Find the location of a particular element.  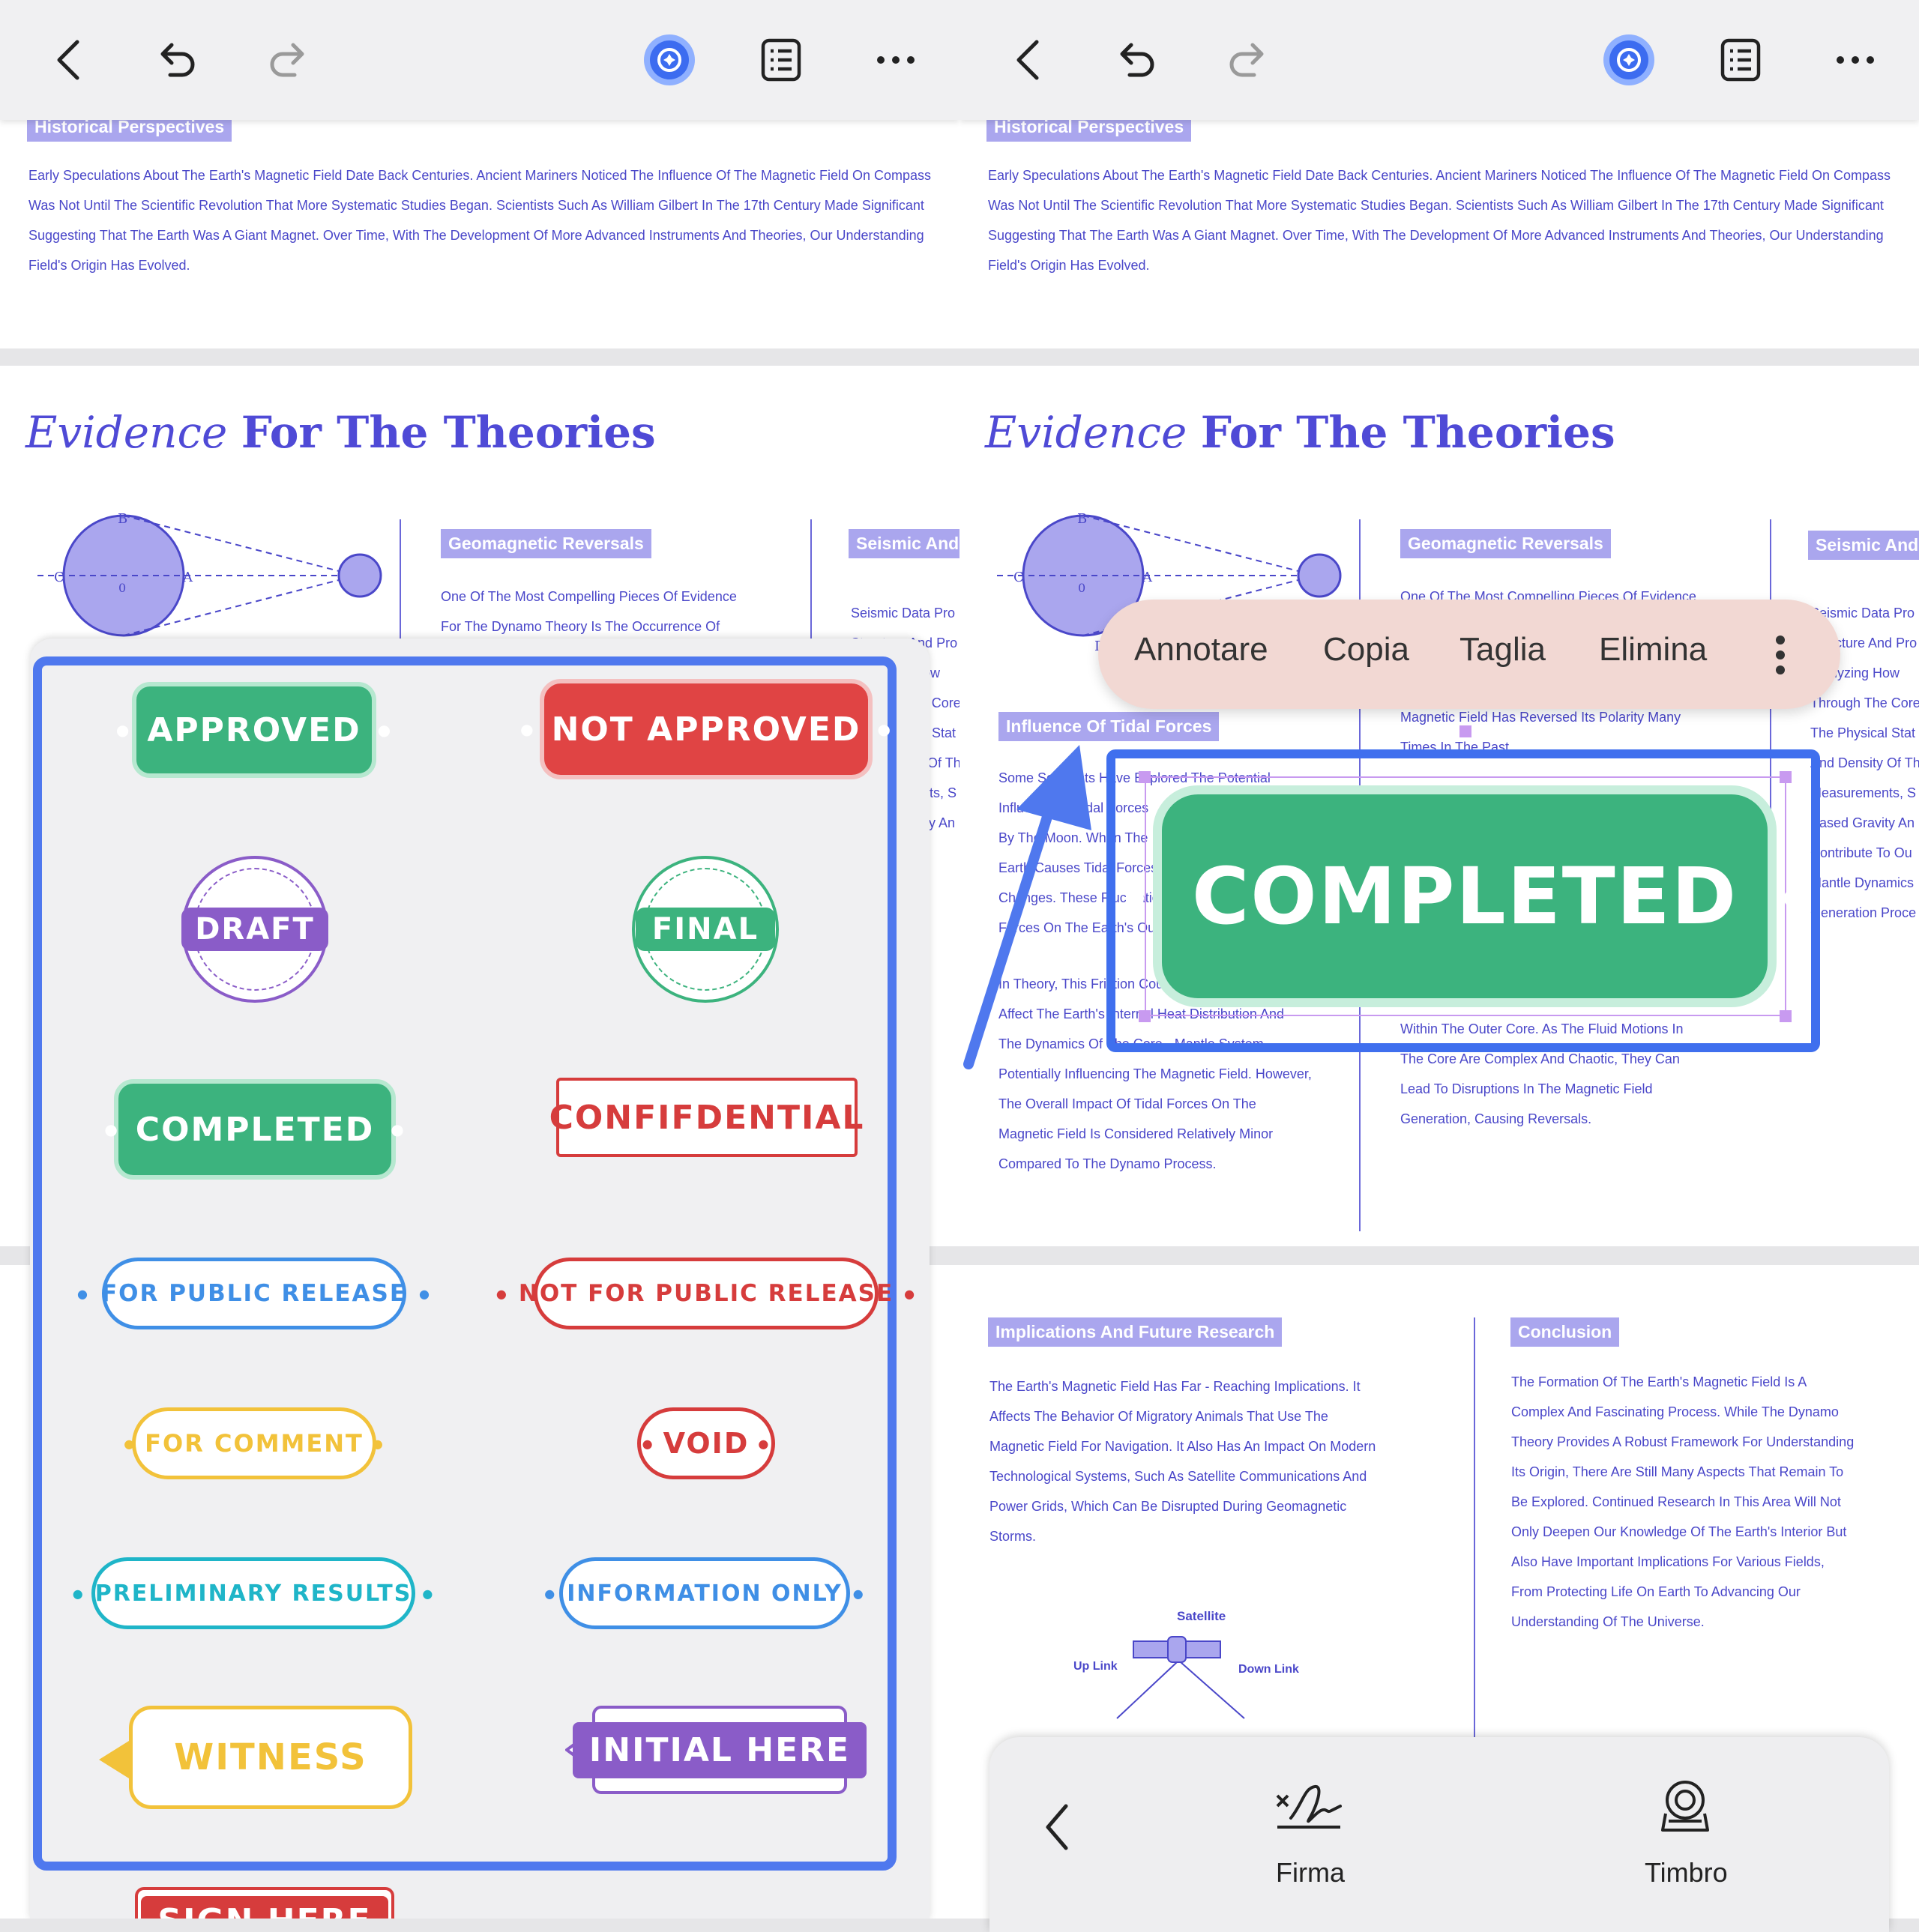

signature-label: Firma is located at coordinates (1310, 1873).